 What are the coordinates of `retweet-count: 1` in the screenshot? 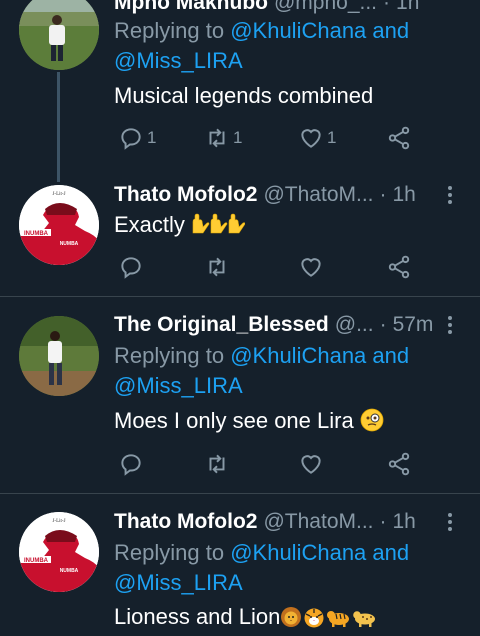 It's located at (238, 137).